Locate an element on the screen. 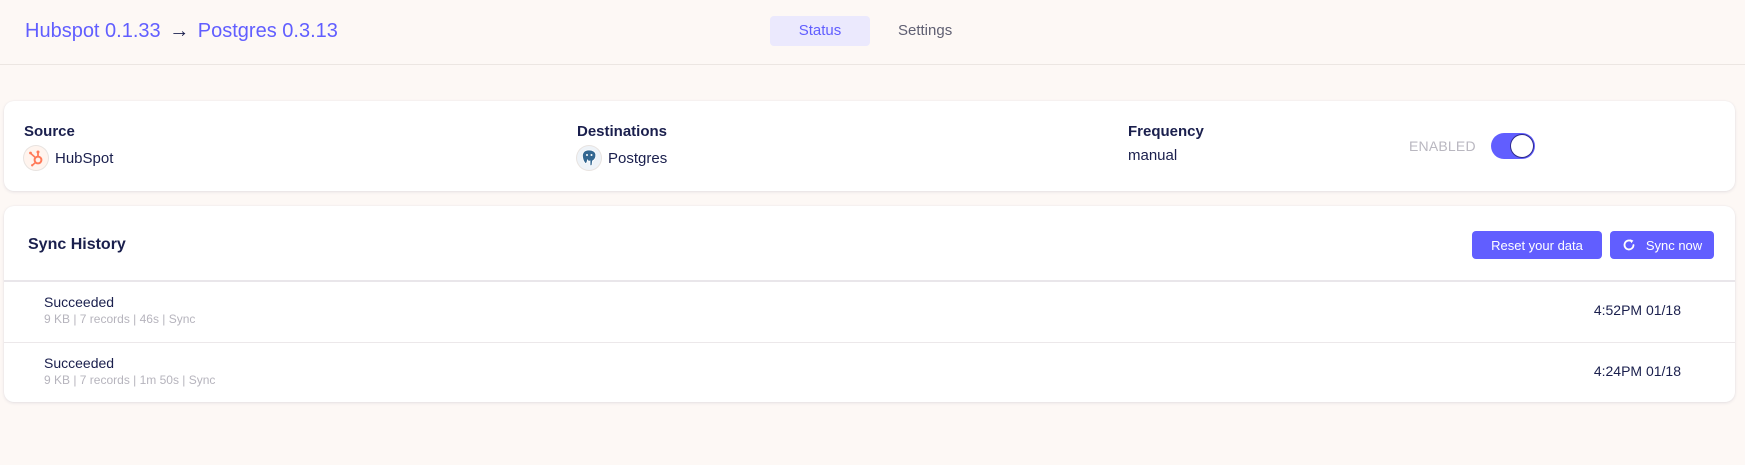 Image resolution: width=1745 pixels, height=465 pixels. reset-data-label: Reset your data is located at coordinates (1537, 245).